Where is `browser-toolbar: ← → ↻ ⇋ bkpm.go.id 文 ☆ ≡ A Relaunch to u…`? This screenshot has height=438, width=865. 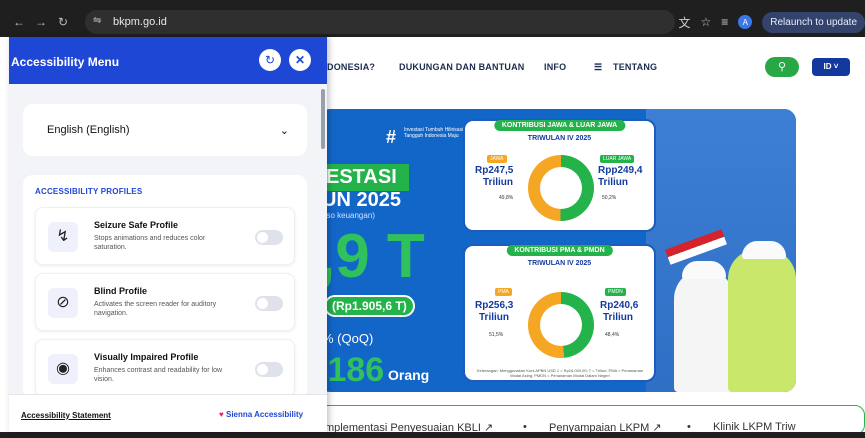 browser-toolbar: ← → ↻ ⇋ bkpm.go.id 文 ☆ ≡ A Relaunch to u… is located at coordinates (432, 22).